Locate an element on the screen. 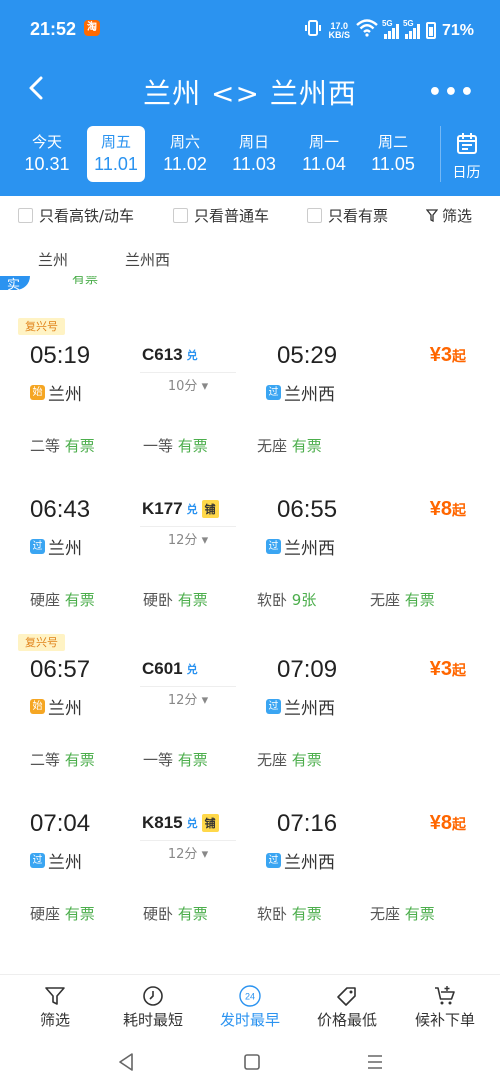 Image resolution: width=500 pixels, height=1086 pixels. back-nav-icon is located at coordinates (126, 1064).